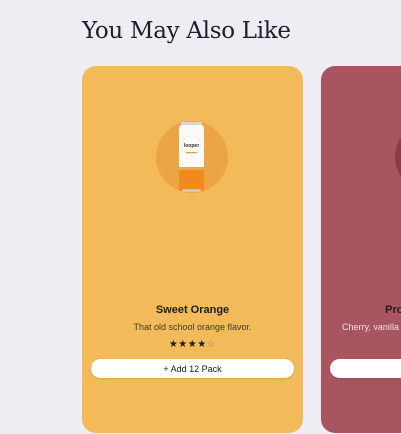 This screenshot has height=434, width=401. What do you see at coordinates (211, 344) in the screenshot?
I see `star-empty-icon: ☆` at bounding box center [211, 344].